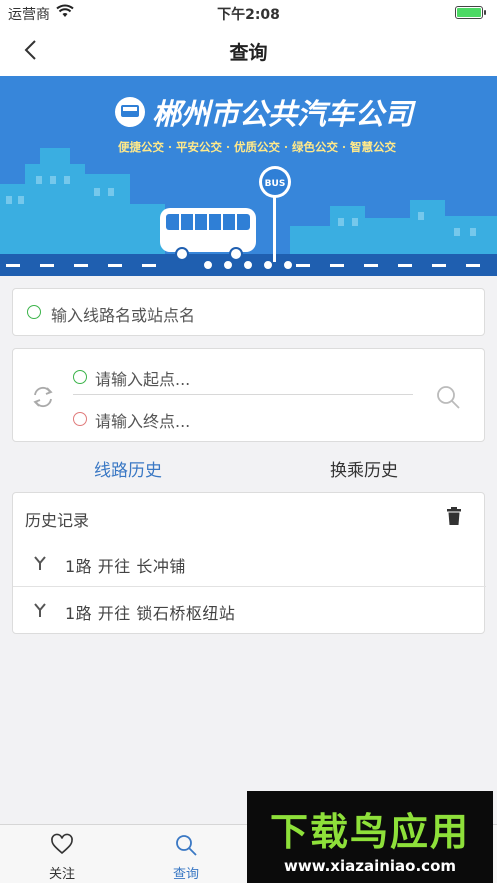  Describe the element at coordinates (275, 184) in the screenshot. I see `svg-text: BUS` at that location.